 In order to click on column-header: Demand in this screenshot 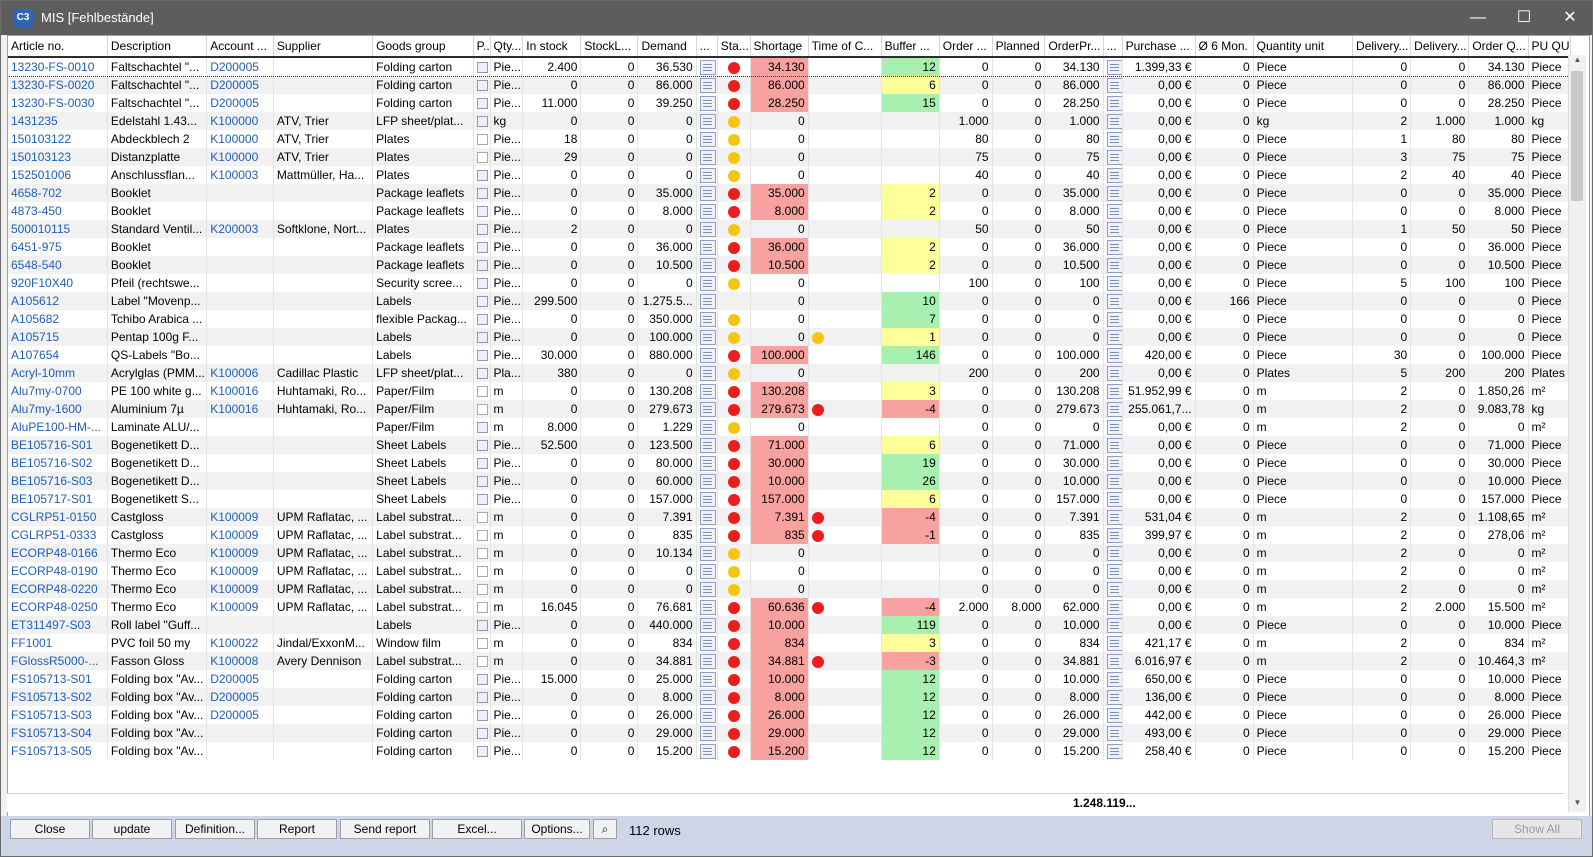, I will do `click(667, 47)`.